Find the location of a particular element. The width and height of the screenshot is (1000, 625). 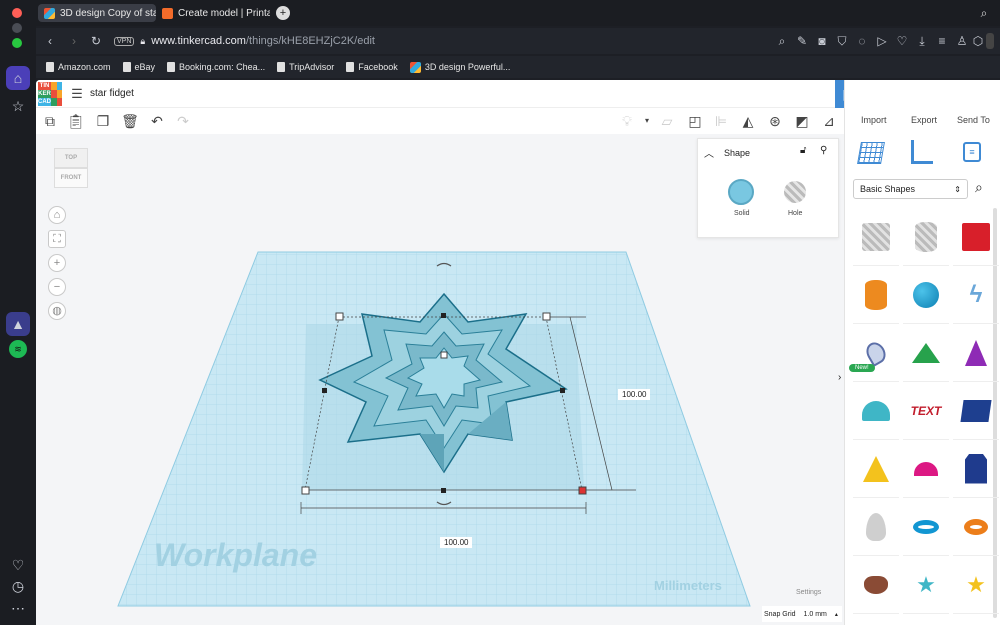

panel-collapse-chevron-icon: › is located at coordinates (844, 379).